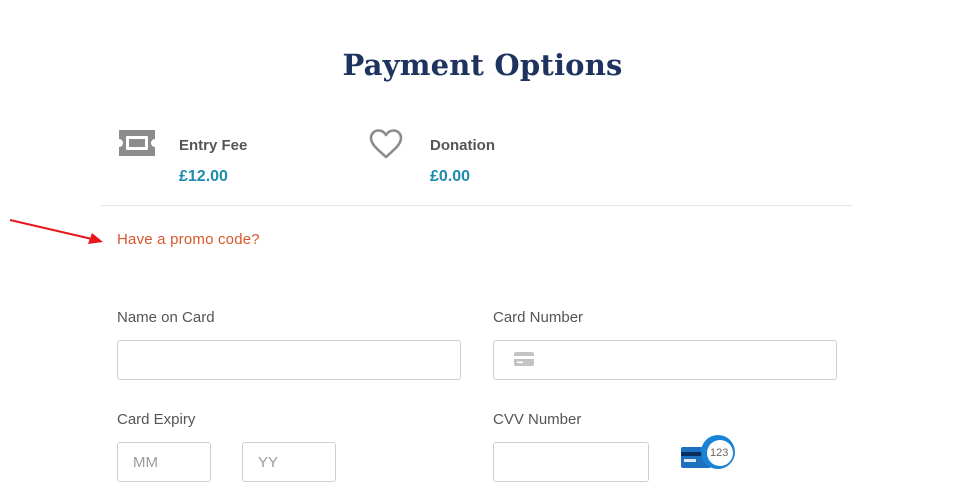  What do you see at coordinates (524, 359) in the screenshot?
I see `credit-card-icon` at bounding box center [524, 359].